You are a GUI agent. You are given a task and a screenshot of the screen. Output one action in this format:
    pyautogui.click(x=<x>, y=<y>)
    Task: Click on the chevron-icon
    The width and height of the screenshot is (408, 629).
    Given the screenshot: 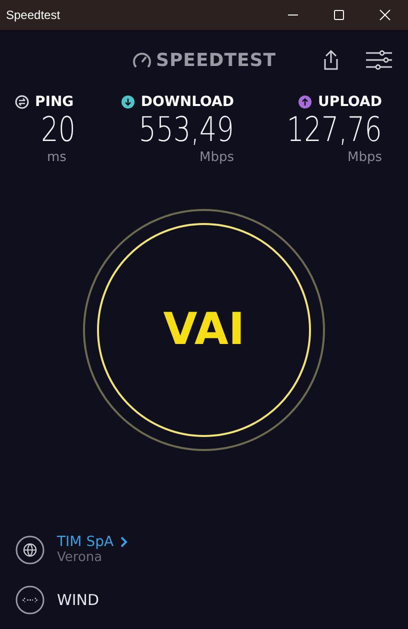 What is the action you would take?
    pyautogui.click(x=124, y=542)
    